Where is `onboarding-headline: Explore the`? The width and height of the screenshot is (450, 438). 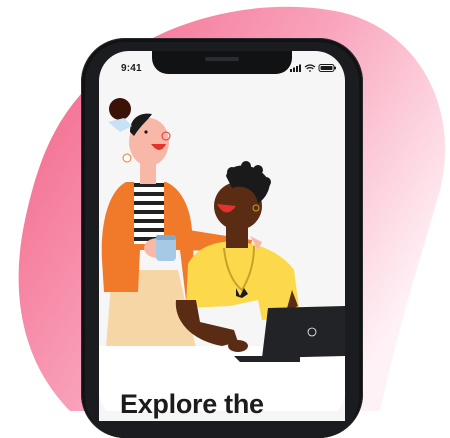 onboarding-headline: Explore the is located at coordinates (192, 404).